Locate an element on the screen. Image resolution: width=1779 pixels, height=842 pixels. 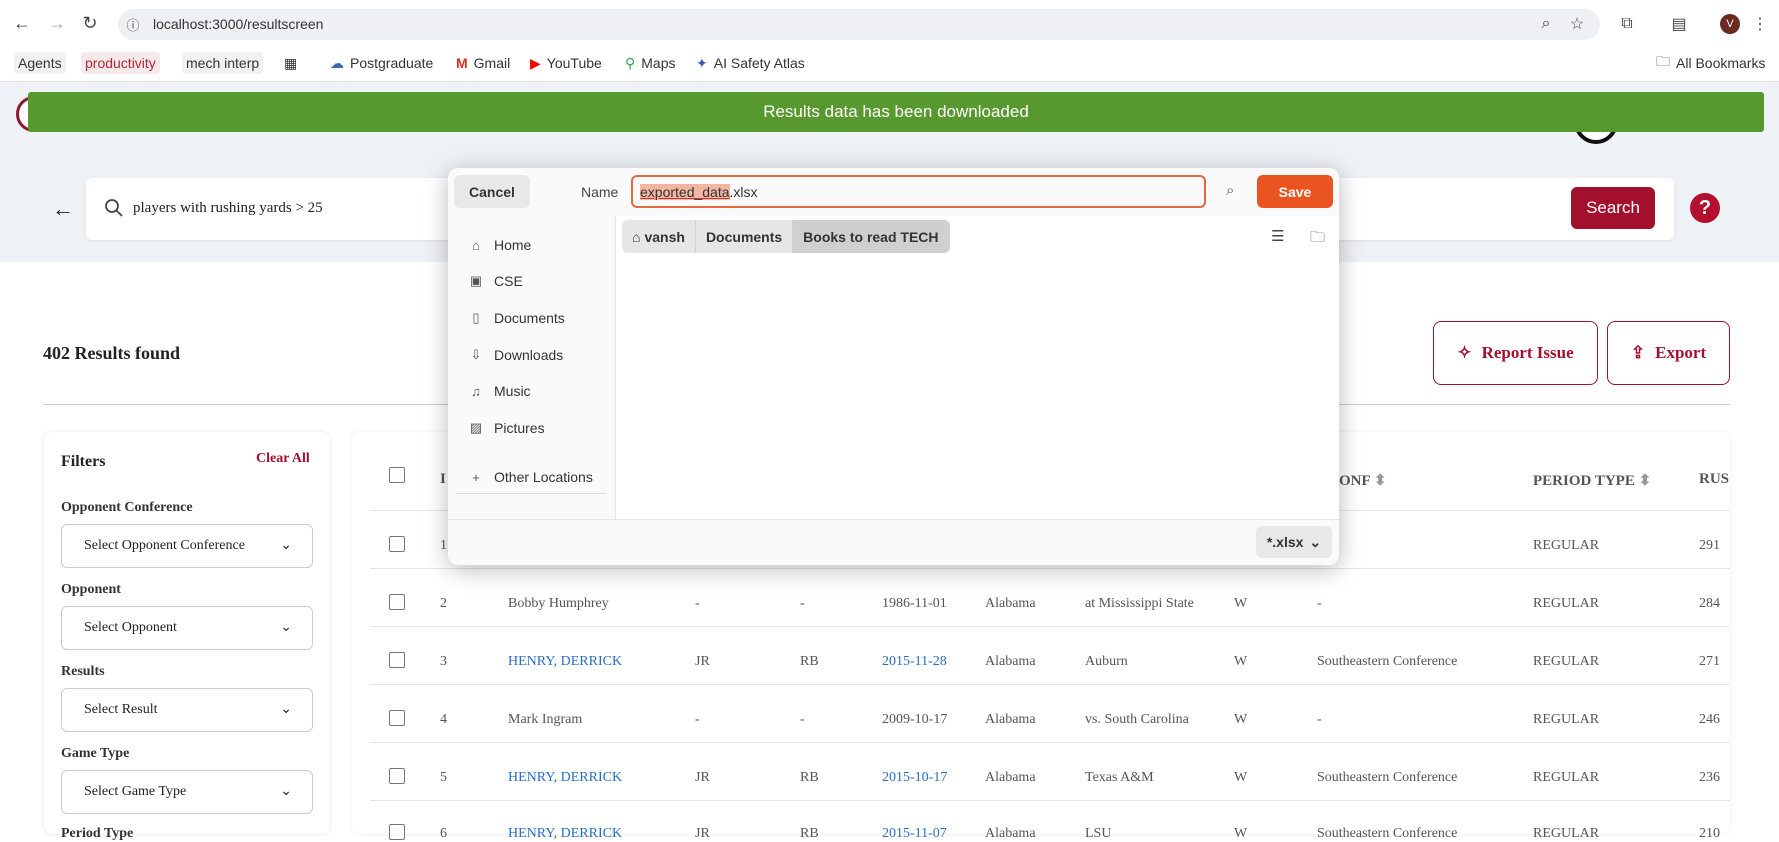
document-icon: ▯ is located at coordinates (476, 317).